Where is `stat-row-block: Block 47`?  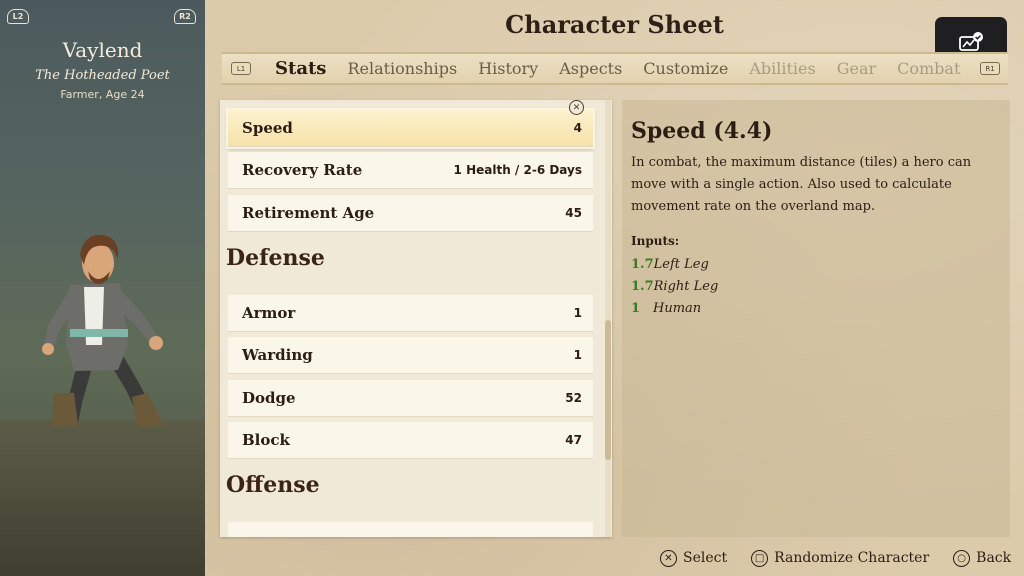
stat-row-block: Block 47 is located at coordinates (410, 440).